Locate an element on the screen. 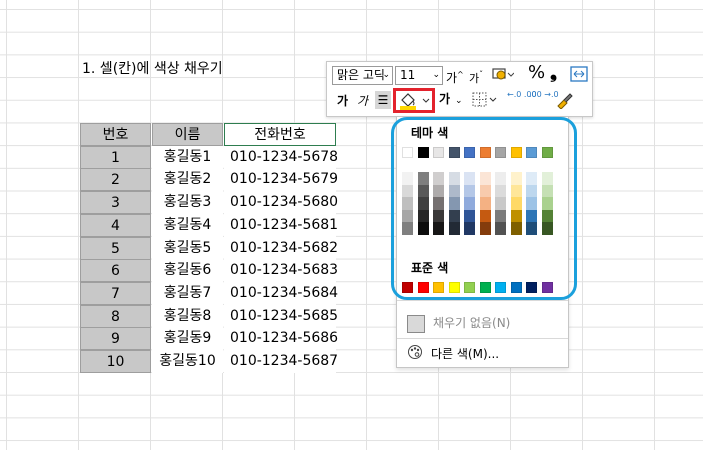  font-color-label: 가 is located at coordinates (445, 99).